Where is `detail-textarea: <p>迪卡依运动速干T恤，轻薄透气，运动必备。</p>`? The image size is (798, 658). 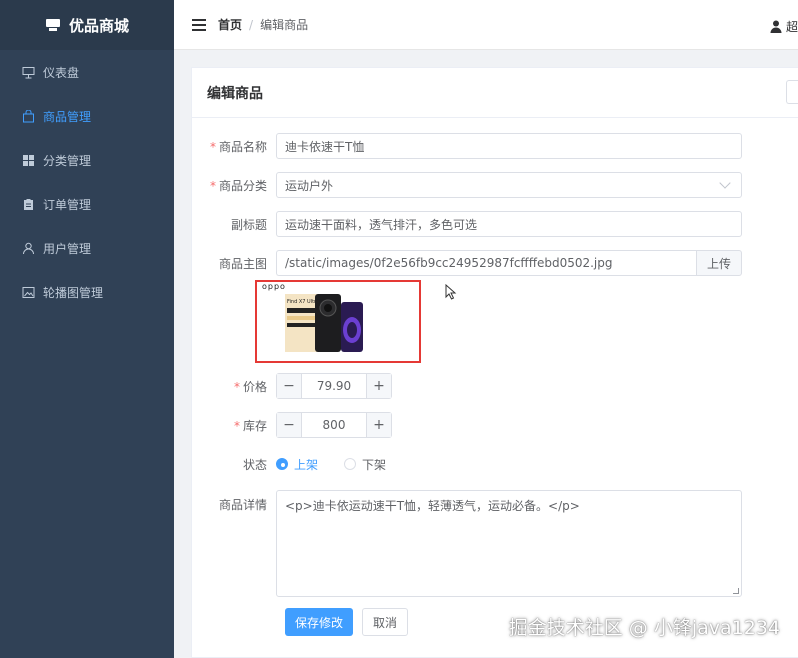 detail-textarea: <p>迪卡依运动速干T恤，轻薄透气，运动必备。</p> is located at coordinates (509, 543).